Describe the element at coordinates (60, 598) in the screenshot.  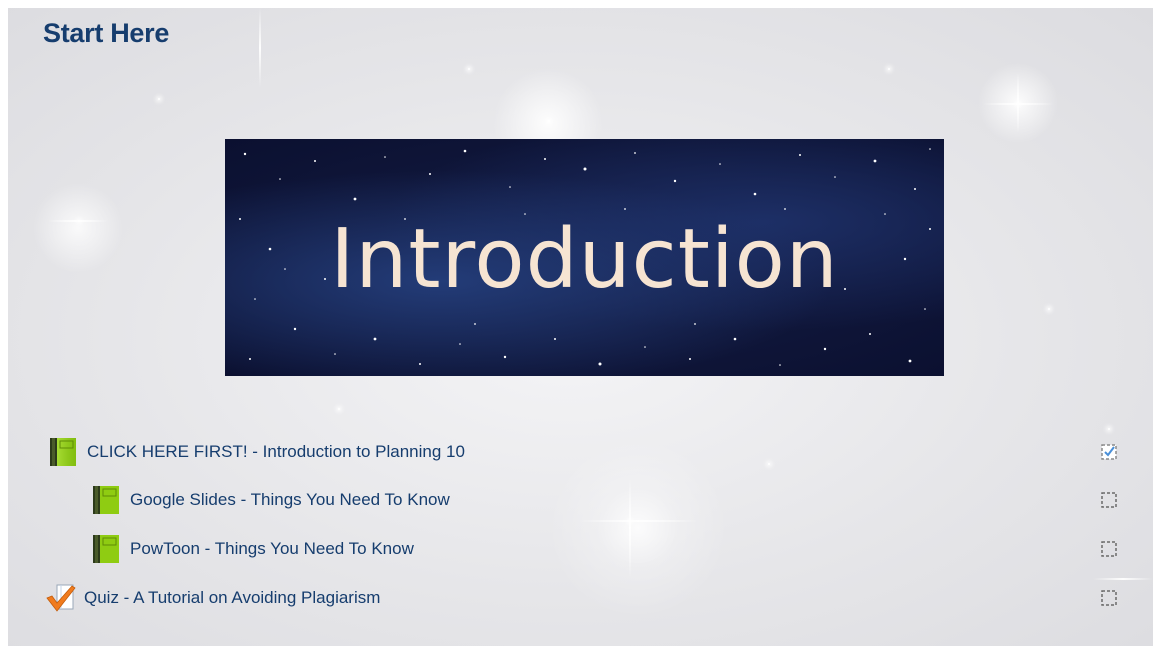
I see `quiz-checkmark-icon` at that location.